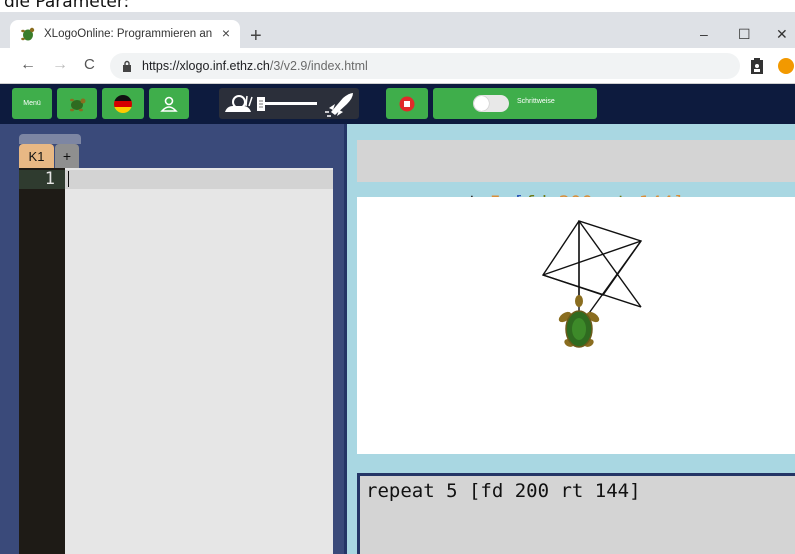  Describe the element at coordinates (481, 103) in the screenshot. I see `switch-knob` at that location.